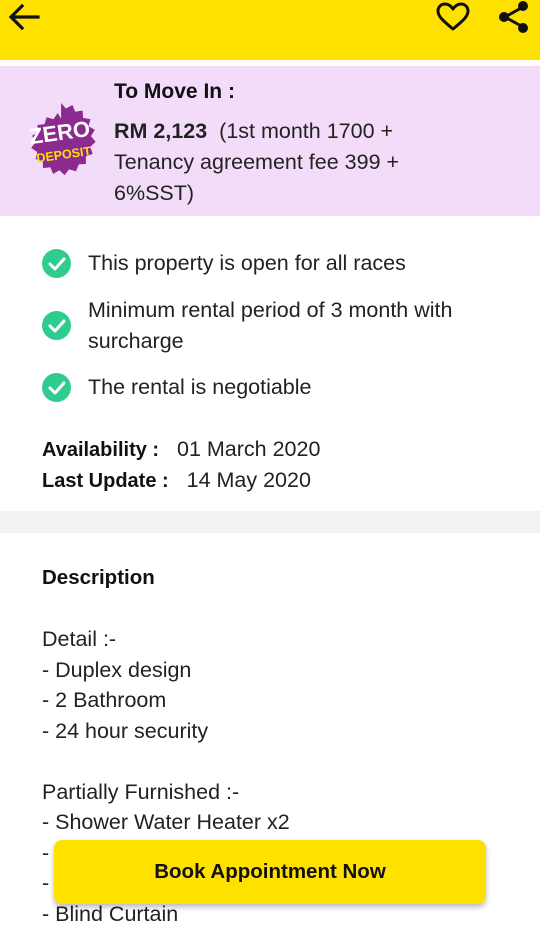  I want to click on favorite-button, so click(453, 19).